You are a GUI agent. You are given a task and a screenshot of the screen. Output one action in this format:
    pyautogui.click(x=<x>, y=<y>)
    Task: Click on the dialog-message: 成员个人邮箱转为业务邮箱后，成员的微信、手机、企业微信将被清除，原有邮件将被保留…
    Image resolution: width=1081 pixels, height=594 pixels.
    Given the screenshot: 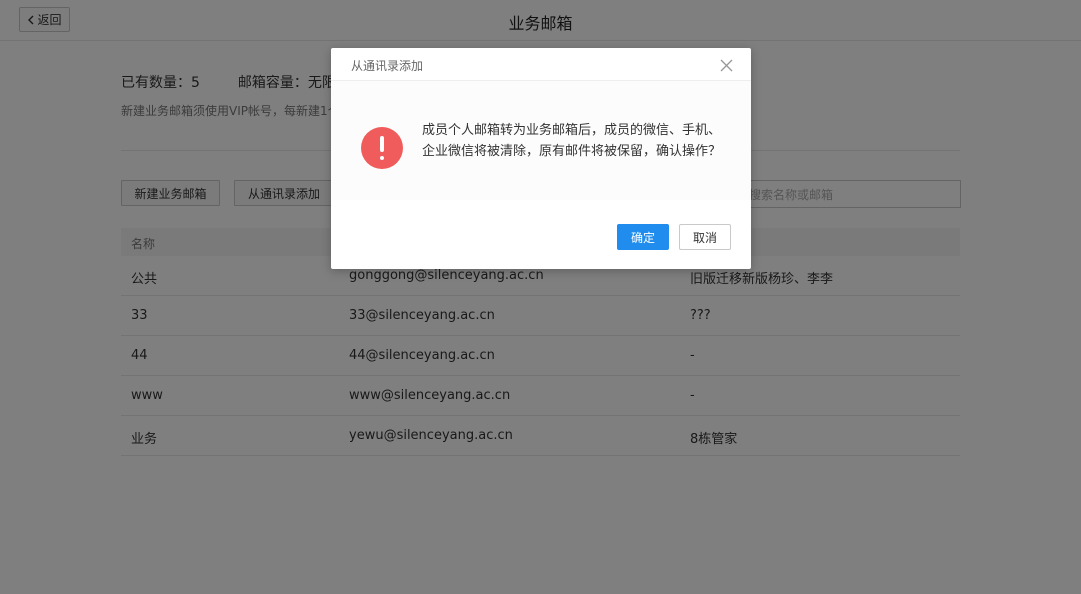 What is the action you would take?
    pyautogui.click(x=572, y=141)
    